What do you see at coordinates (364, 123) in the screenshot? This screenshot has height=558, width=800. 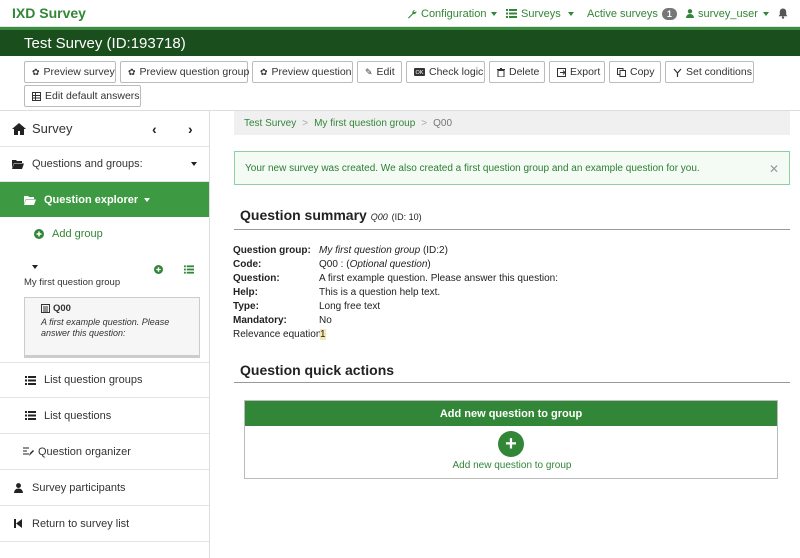 I see `breadcrumb-group: My first question group` at bounding box center [364, 123].